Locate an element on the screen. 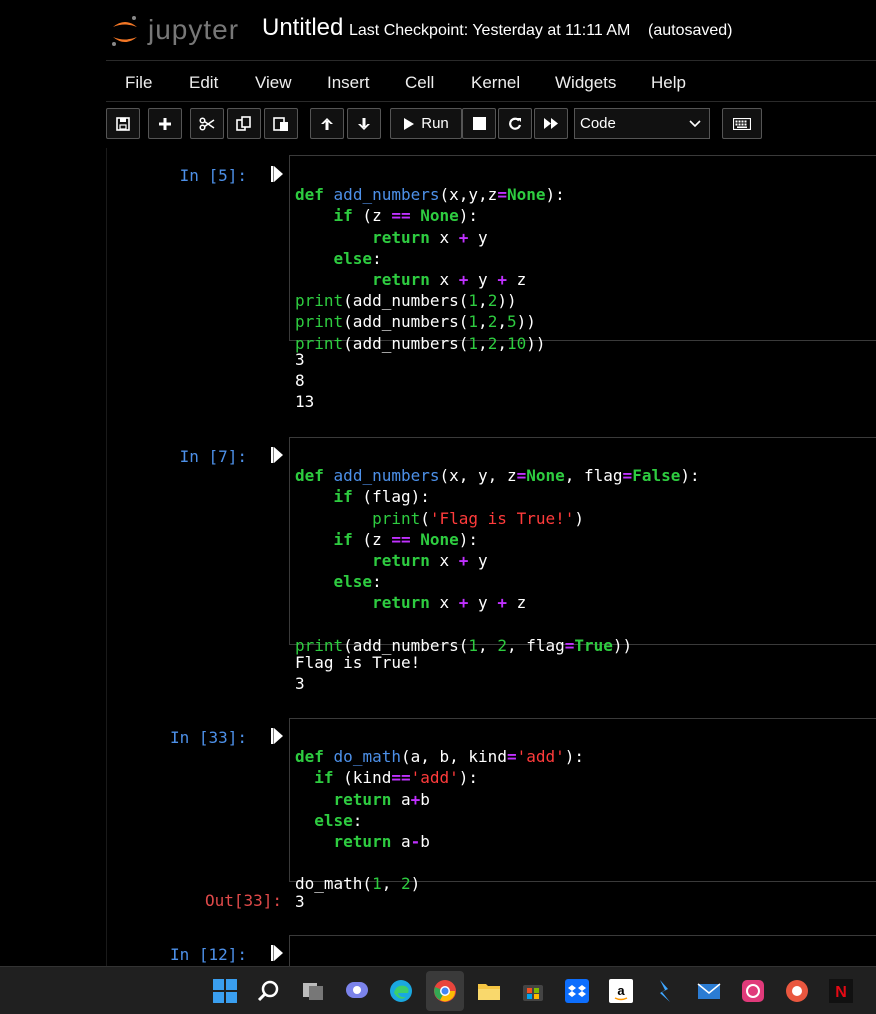 This screenshot has width=876, height=1014. chat-icon is located at coordinates (357, 991).